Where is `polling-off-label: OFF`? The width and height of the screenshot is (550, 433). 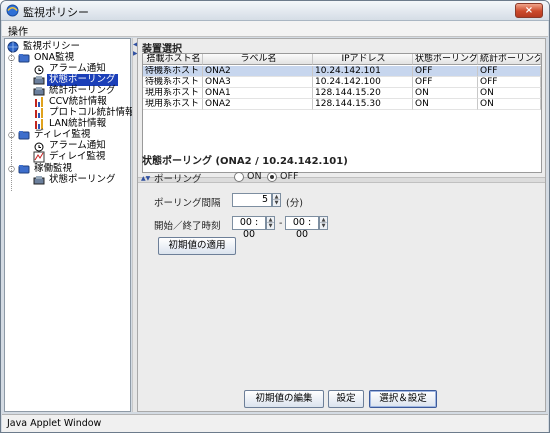 polling-off-label: OFF is located at coordinates (289, 176).